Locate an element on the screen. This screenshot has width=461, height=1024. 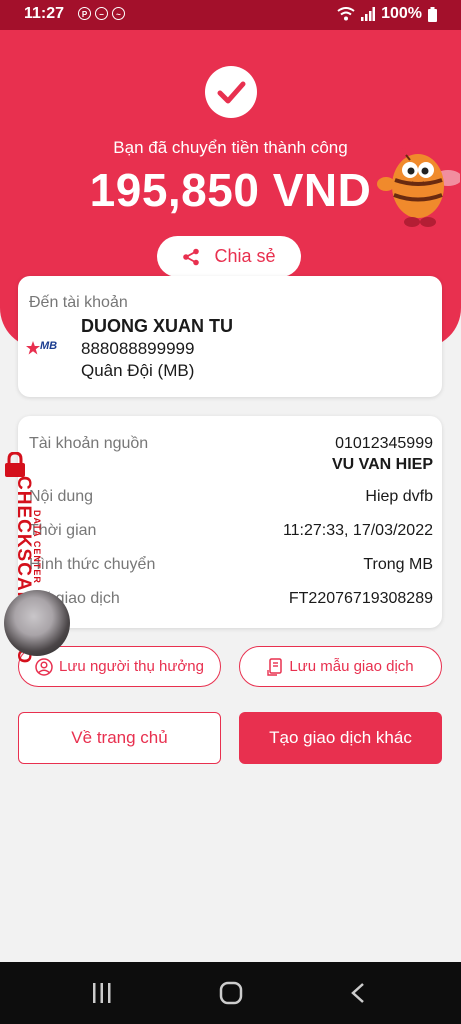
home-button-label: Về trang chủ is located at coordinates (119, 737).